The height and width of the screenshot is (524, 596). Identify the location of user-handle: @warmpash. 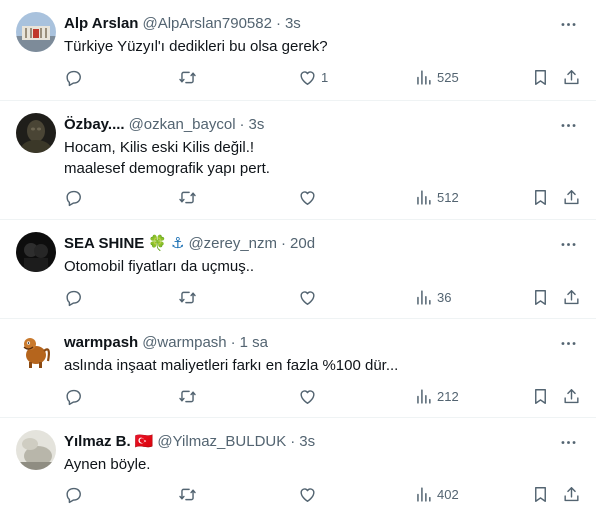
(184, 343).